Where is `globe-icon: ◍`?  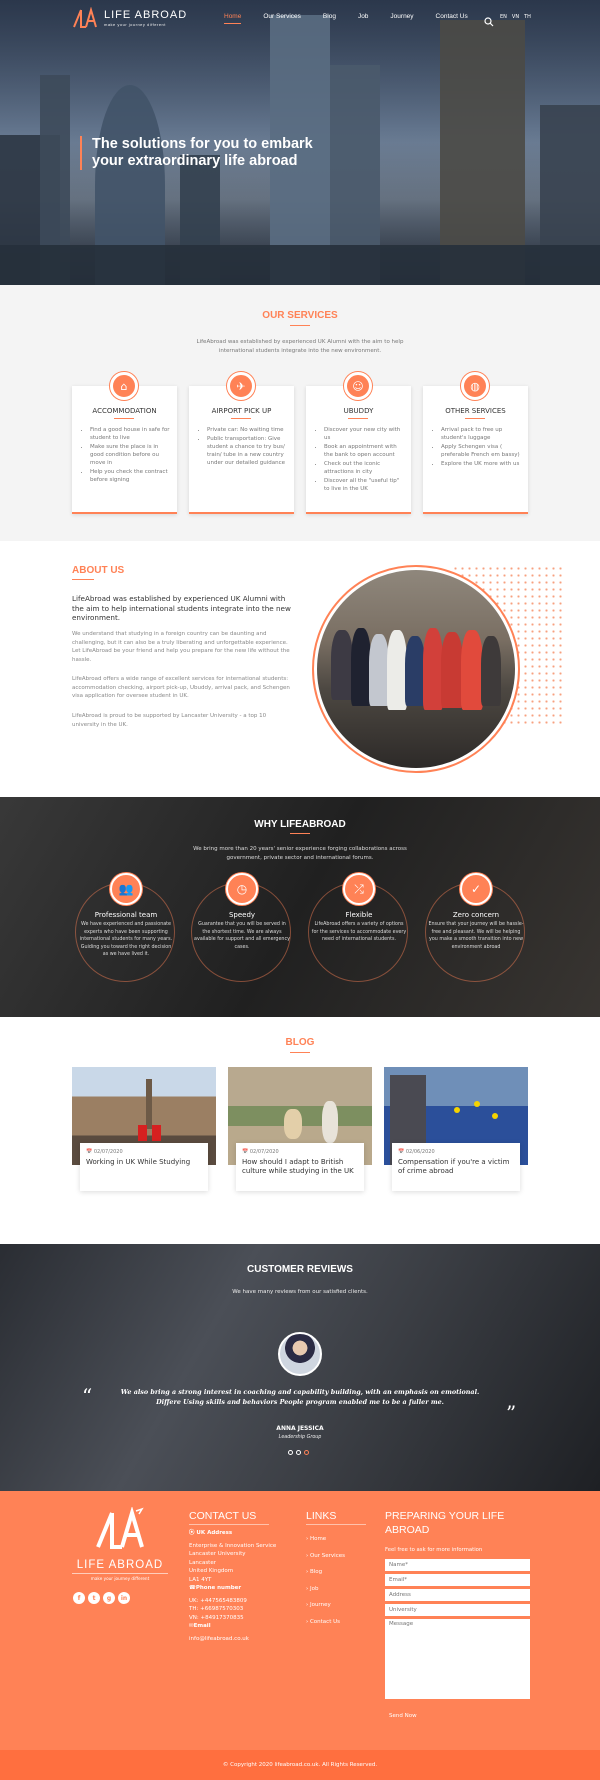
globe-icon: ◍ is located at coordinates (475, 386).